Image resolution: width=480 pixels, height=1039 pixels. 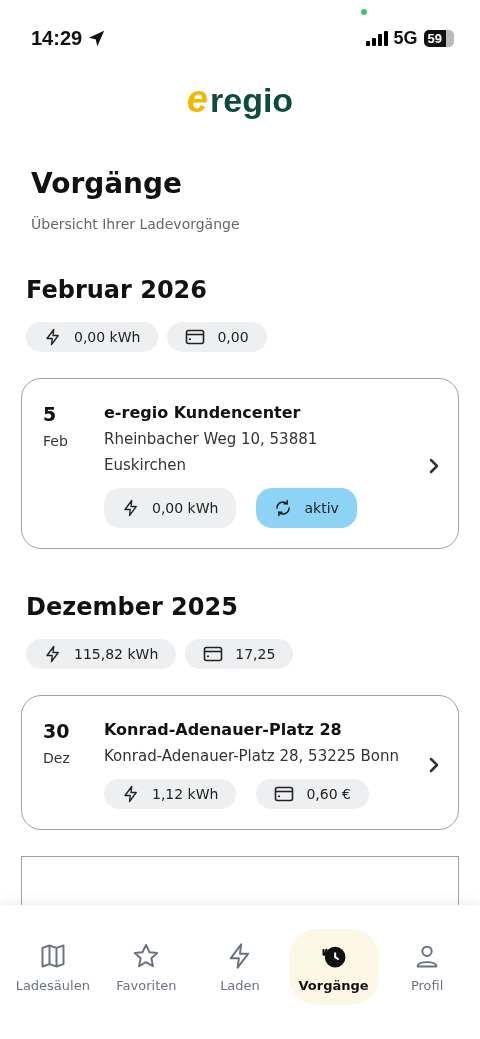 What do you see at coordinates (405, 38) in the screenshot?
I see `network-type: 5G` at bounding box center [405, 38].